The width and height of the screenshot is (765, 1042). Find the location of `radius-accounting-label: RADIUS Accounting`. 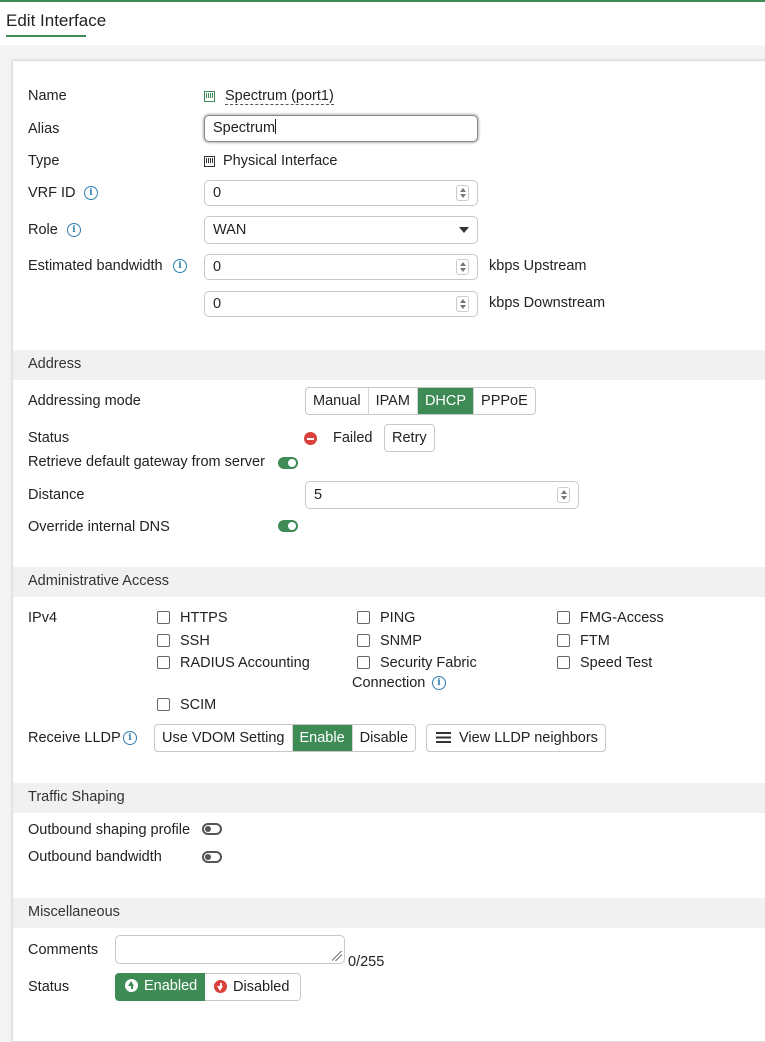

radius-accounting-label: RADIUS Accounting is located at coordinates (245, 663).